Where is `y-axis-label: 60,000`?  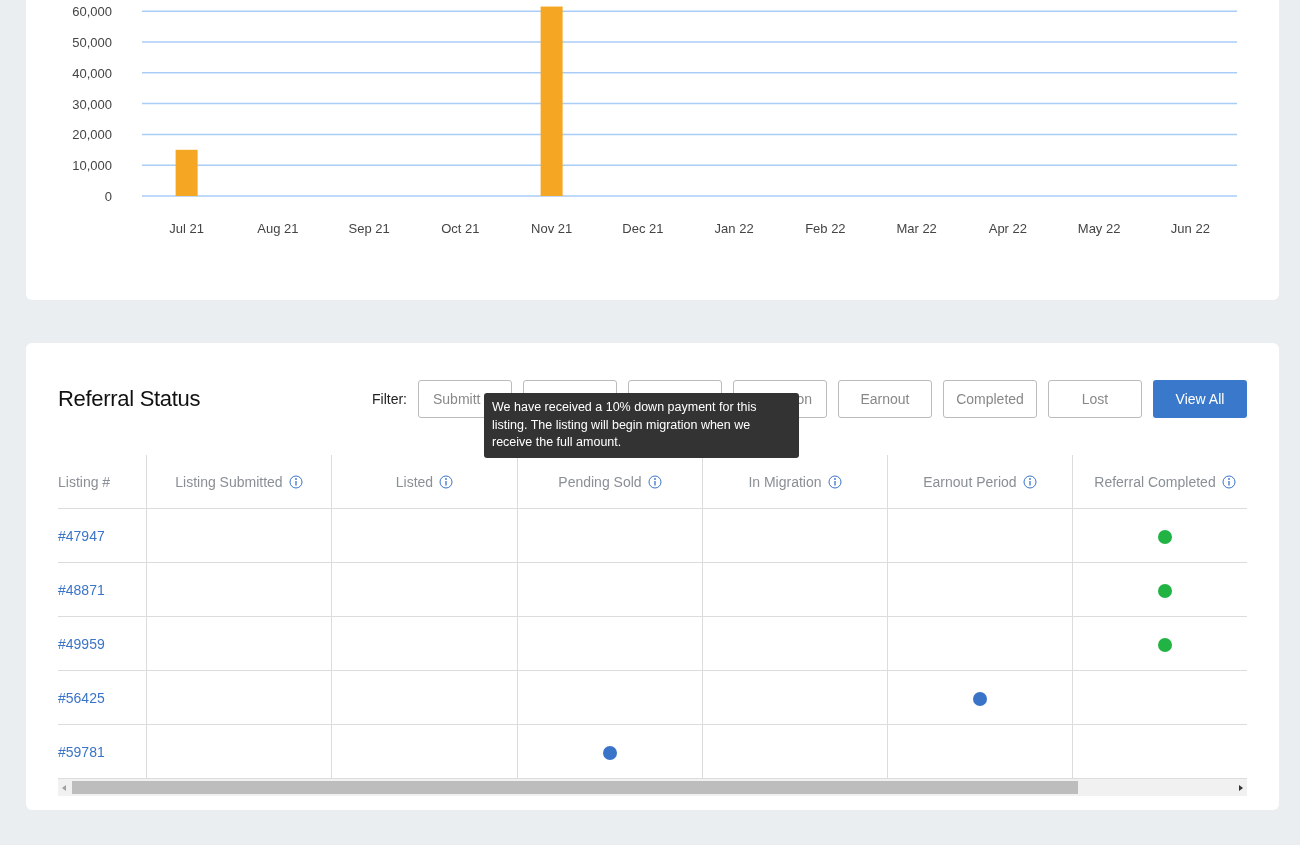
y-axis-label: 60,000 is located at coordinates (92, 12).